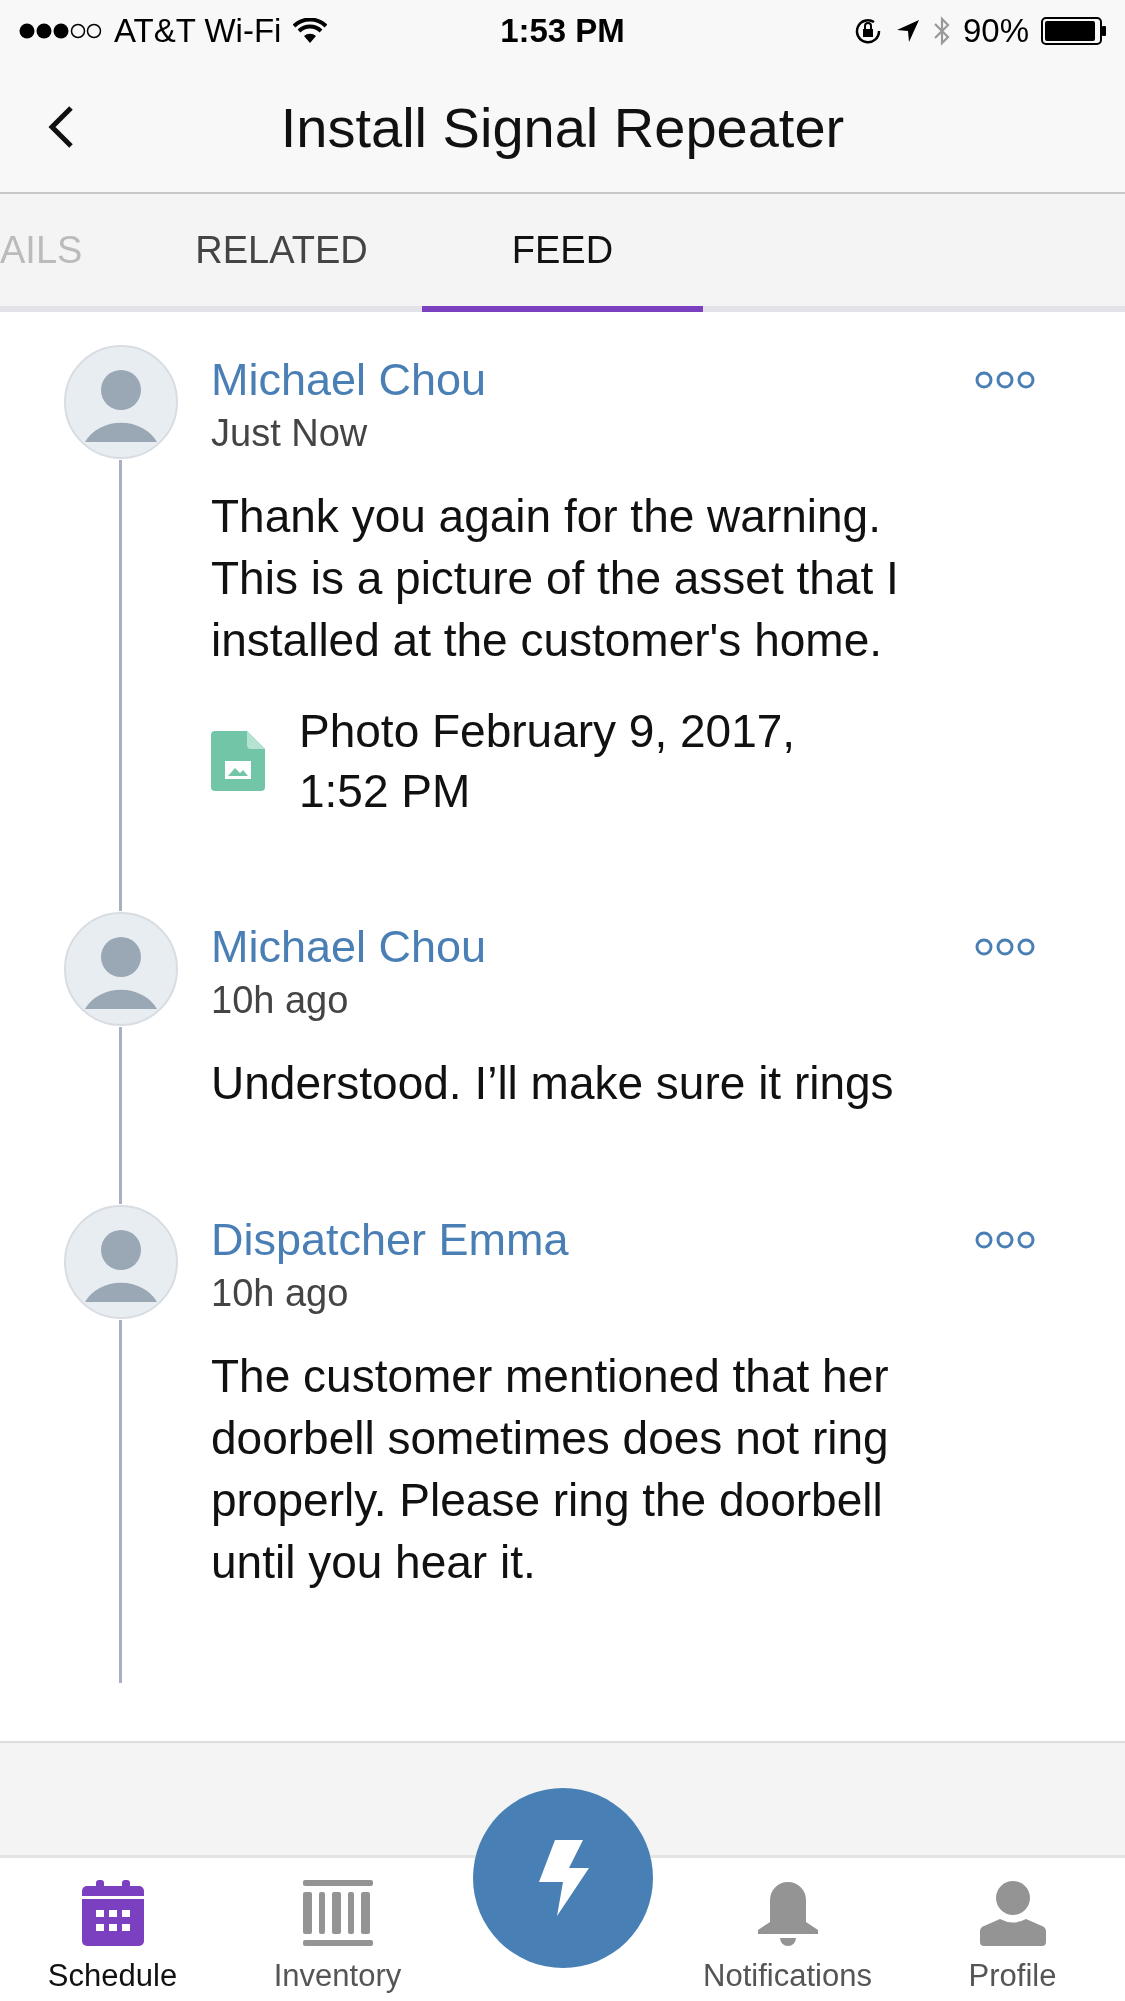 This screenshot has height=2001, width=1125. What do you see at coordinates (310, 31) in the screenshot?
I see `wifi-icon` at bounding box center [310, 31].